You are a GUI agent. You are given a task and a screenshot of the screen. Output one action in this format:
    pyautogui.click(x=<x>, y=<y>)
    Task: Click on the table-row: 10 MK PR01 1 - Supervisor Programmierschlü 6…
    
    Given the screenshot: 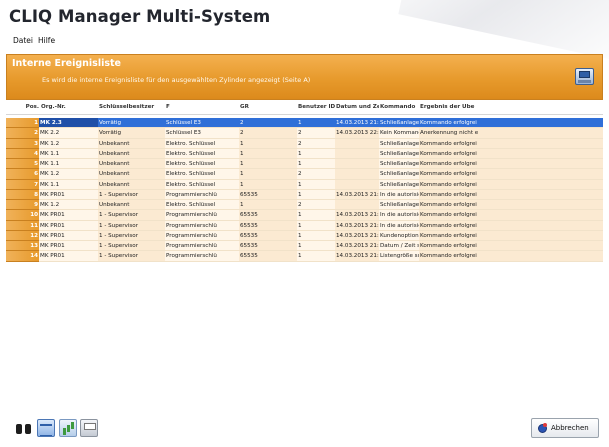 What is the action you would take?
    pyautogui.click(x=304, y=215)
    